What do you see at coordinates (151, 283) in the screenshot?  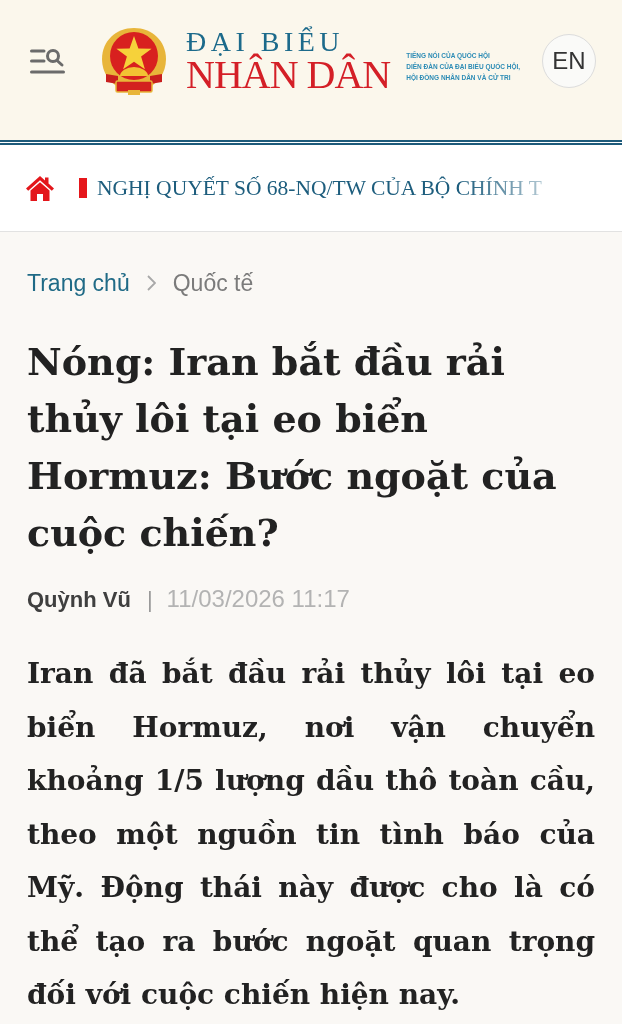 I see `chevron-right-icon` at bounding box center [151, 283].